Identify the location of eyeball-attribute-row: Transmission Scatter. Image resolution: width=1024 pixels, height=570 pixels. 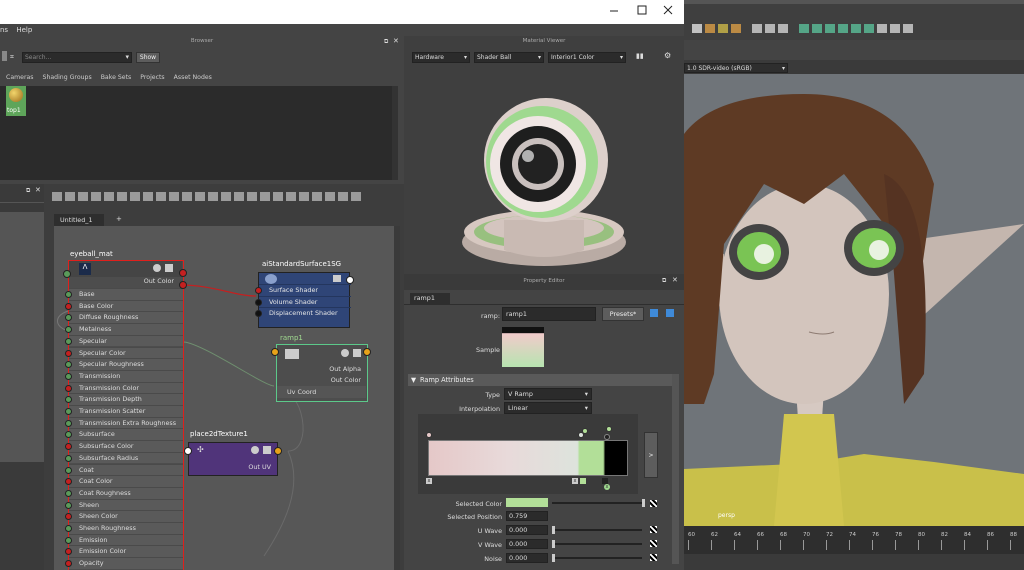
(124, 411).